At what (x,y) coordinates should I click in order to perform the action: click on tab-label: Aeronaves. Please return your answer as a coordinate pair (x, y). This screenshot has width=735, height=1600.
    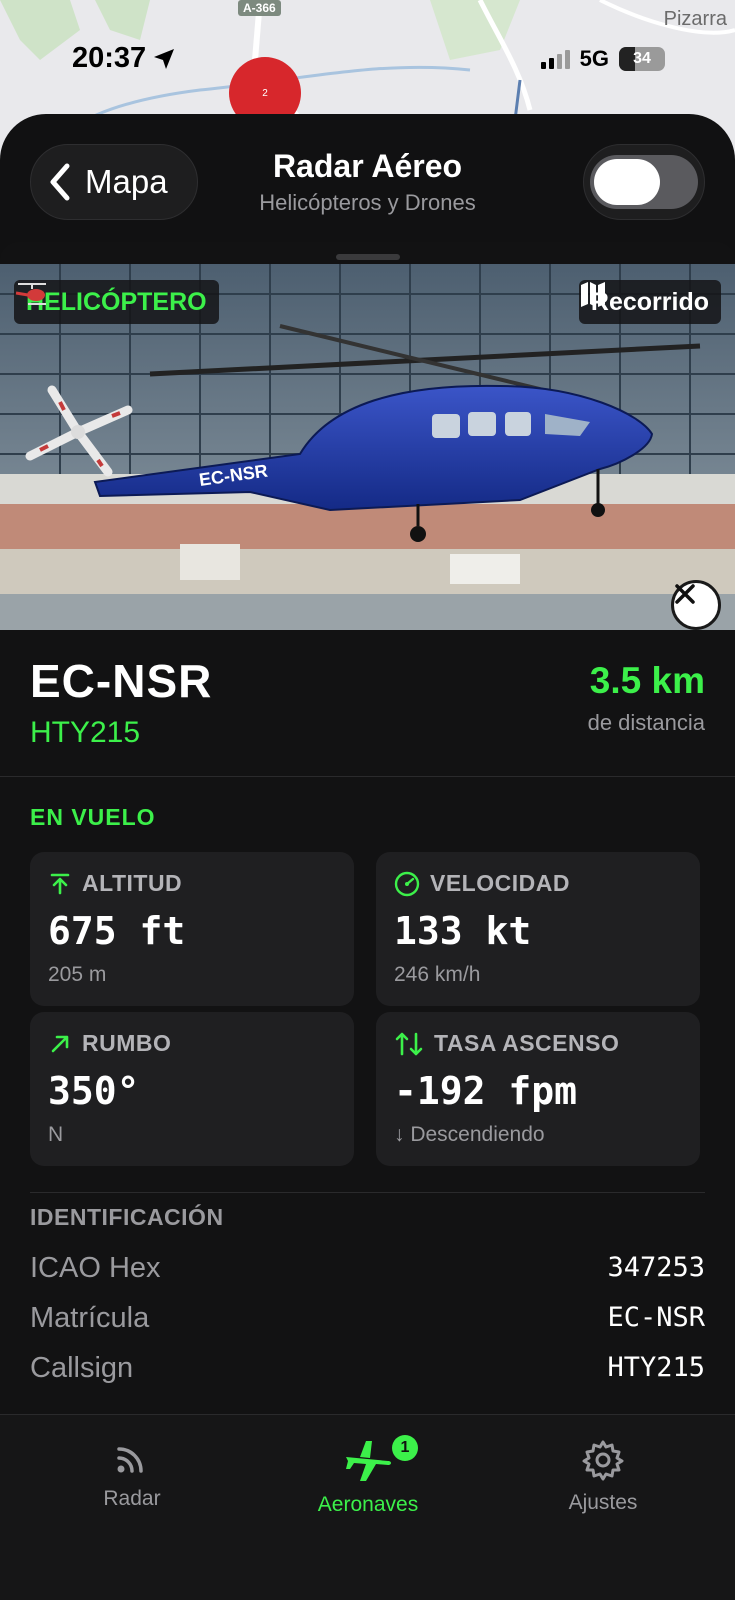
    Looking at the image, I should click on (368, 1504).